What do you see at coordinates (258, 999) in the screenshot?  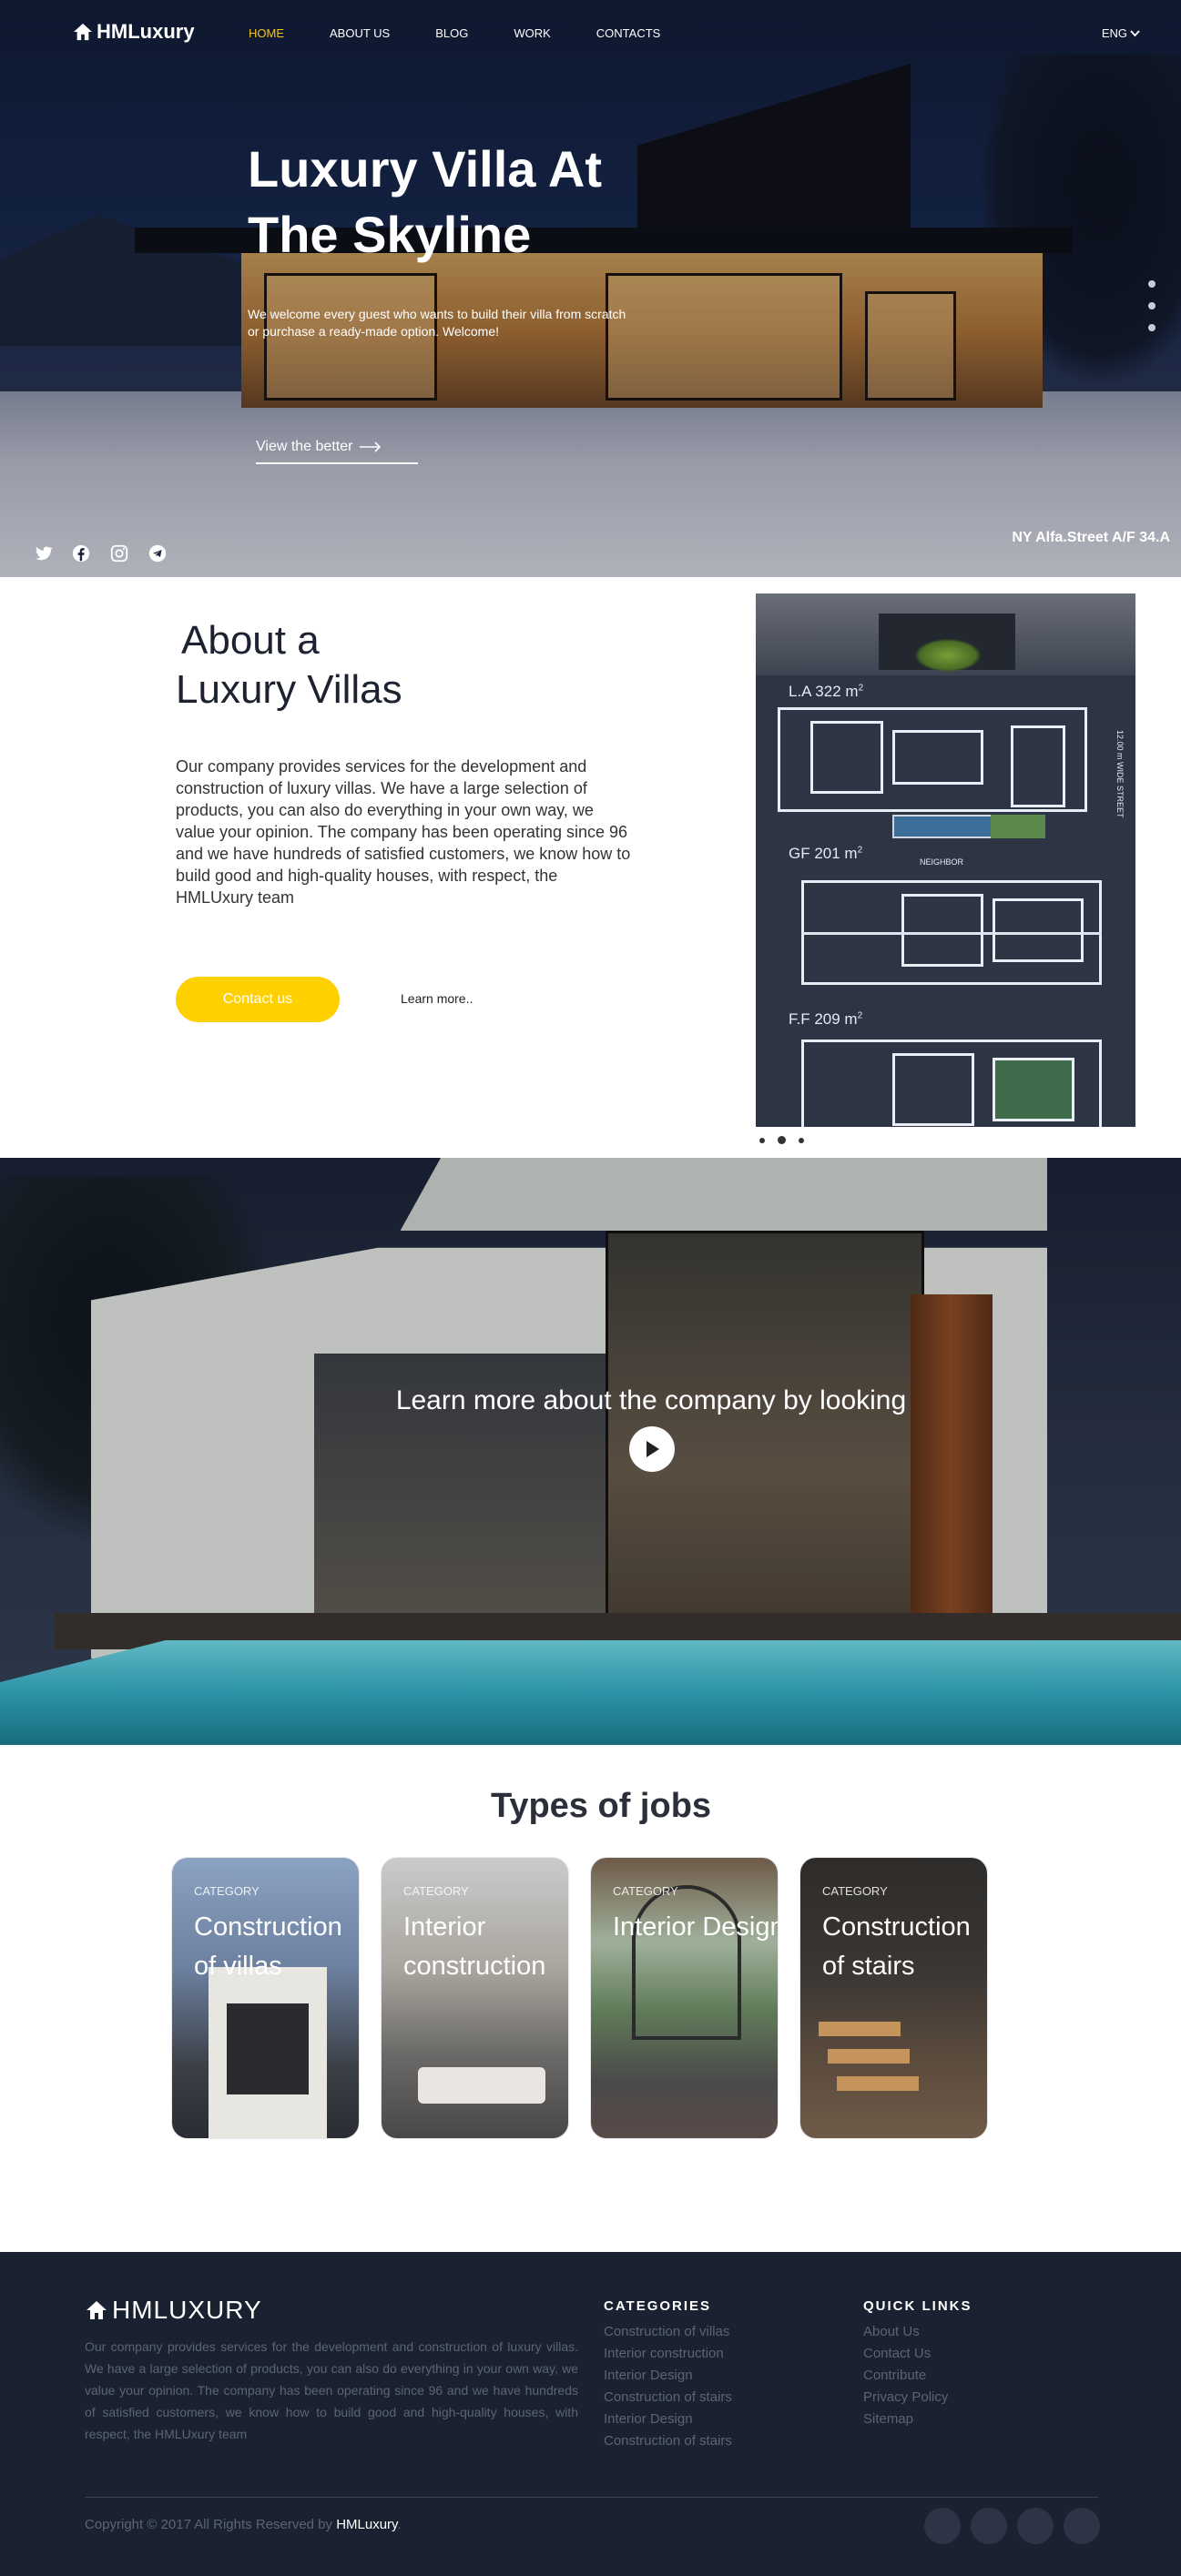 I see `contact-us-button: Contact us` at bounding box center [258, 999].